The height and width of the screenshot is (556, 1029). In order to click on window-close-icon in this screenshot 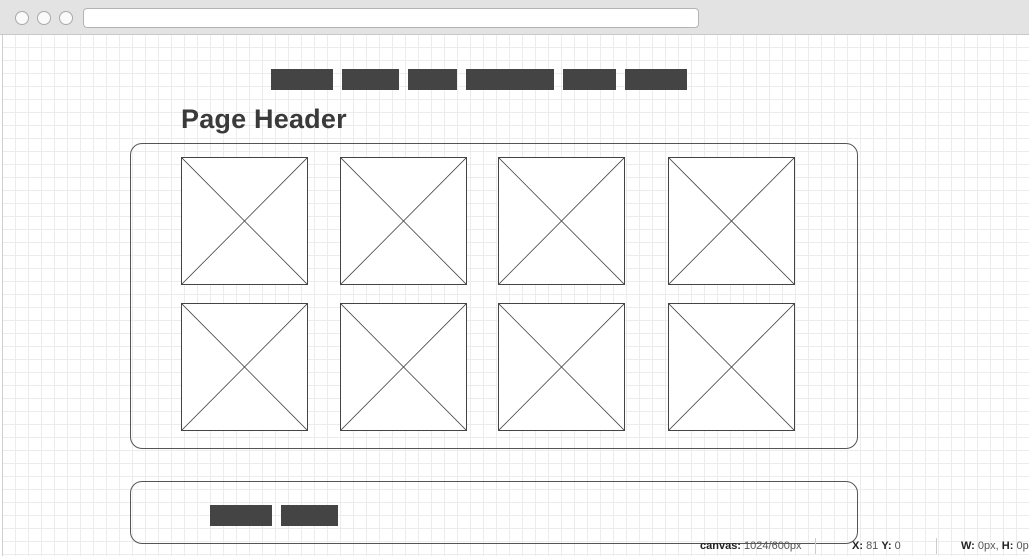, I will do `click(22, 18)`.